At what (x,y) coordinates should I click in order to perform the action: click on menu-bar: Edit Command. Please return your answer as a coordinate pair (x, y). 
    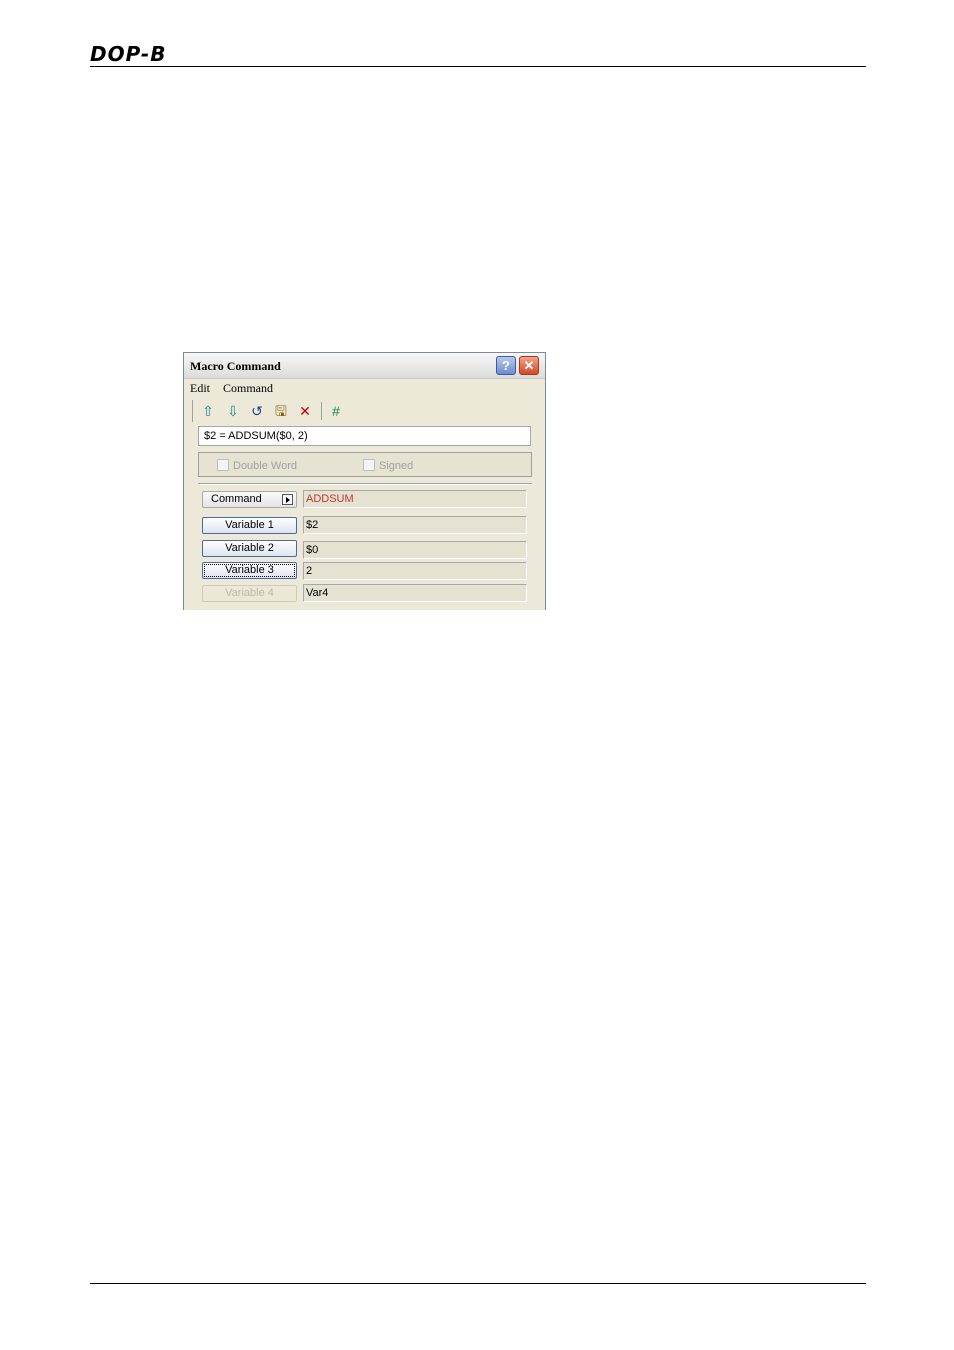
    Looking at the image, I should click on (236, 389).